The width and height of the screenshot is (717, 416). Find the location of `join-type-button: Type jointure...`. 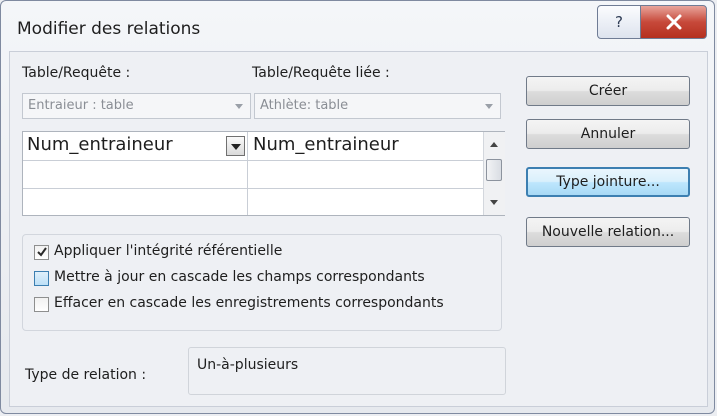

join-type-button: Type jointure... is located at coordinates (608, 182).